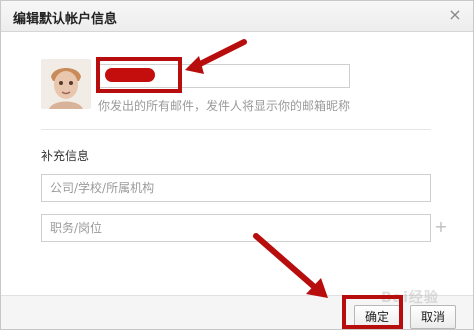  What do you see at coordinates (65, 19) in the screenshot?
I see `dialog-title: 编辑默认帐户信息` at bounding box center [65, 19].